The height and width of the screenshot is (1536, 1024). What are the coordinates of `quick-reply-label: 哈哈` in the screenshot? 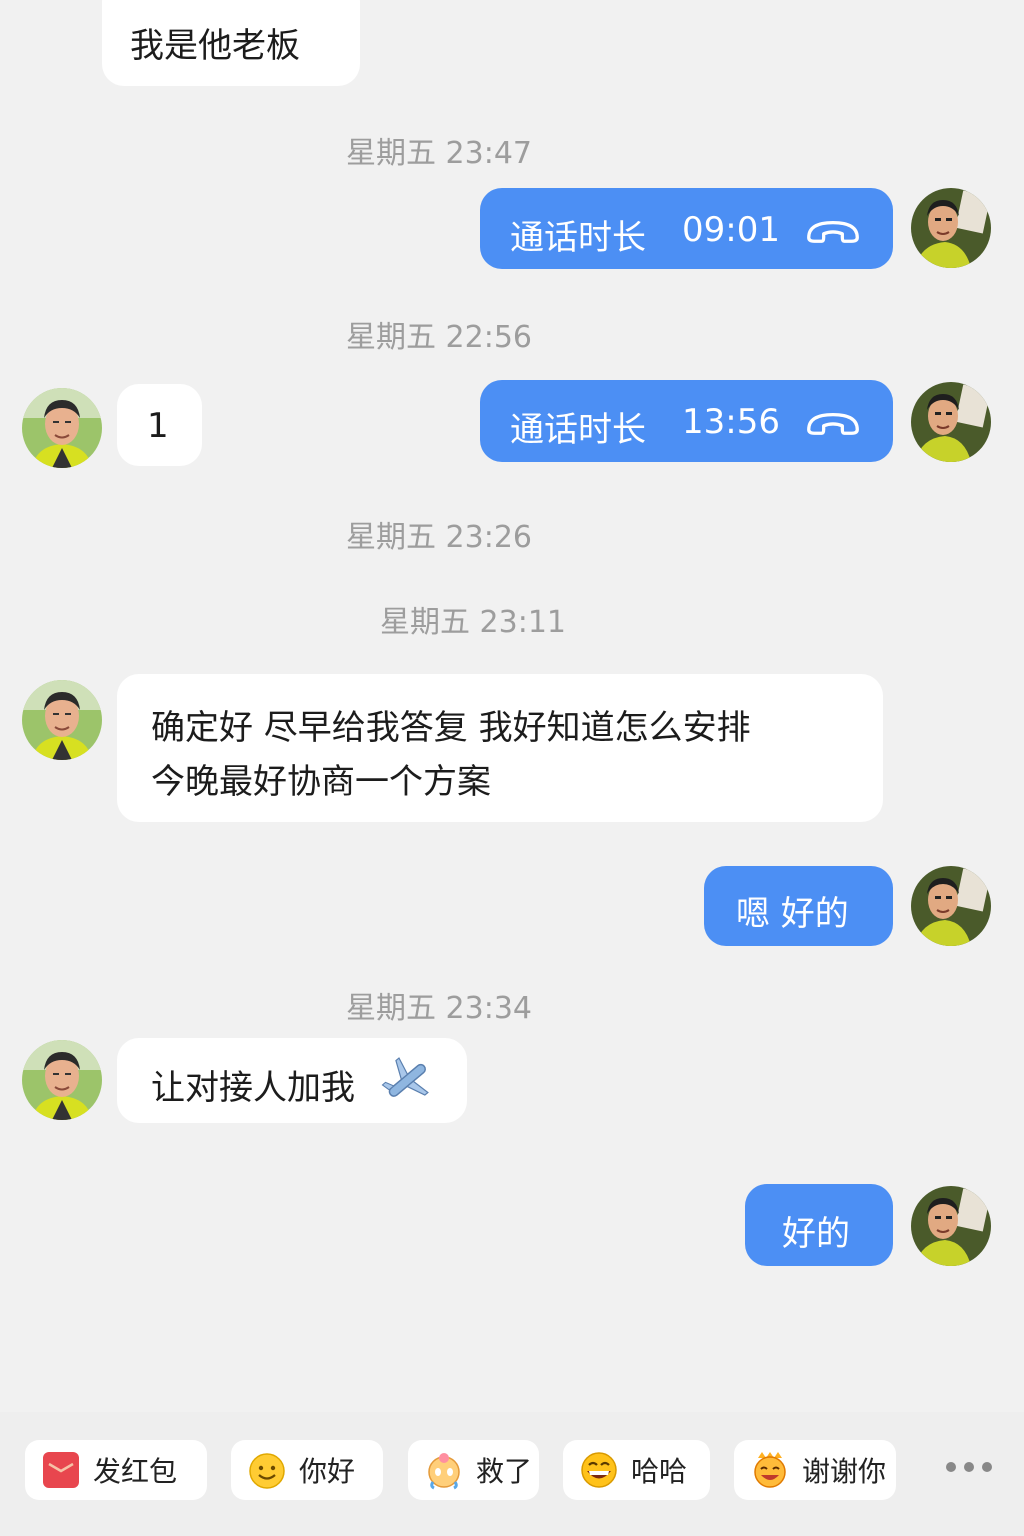 It's located at (659, 1471).